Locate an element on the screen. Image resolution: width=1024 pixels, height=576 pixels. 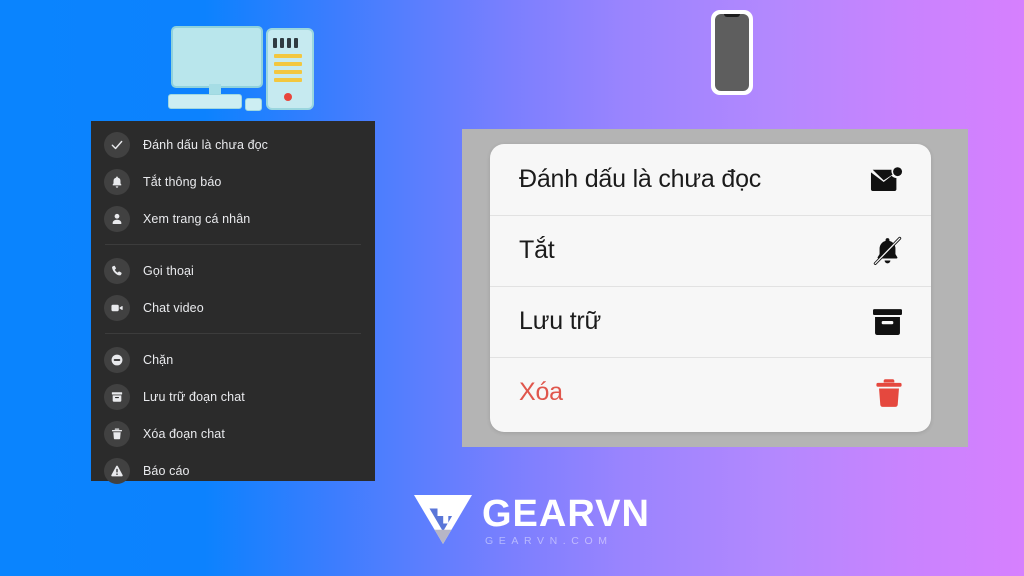
menu-item-delete-chat: Xóa đoạn chat is located at coordinates (233, 433).